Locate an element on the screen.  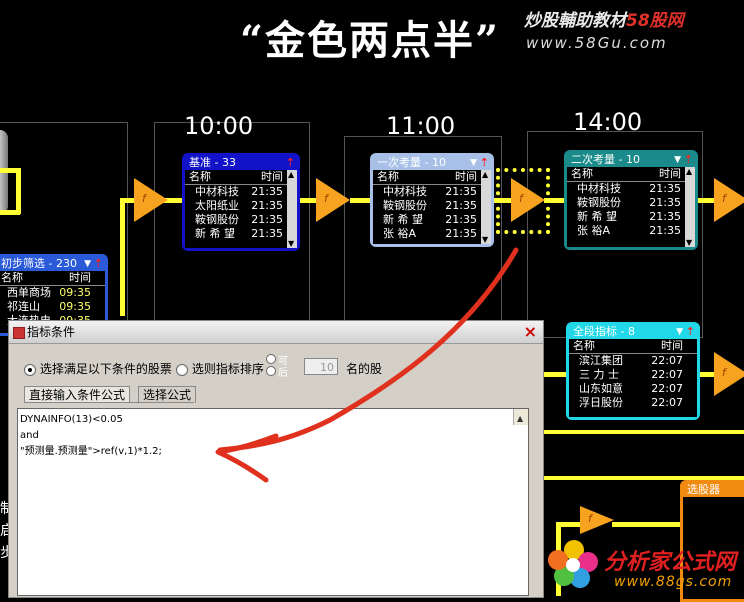
annotation-arrow-line is located at coordinates (368, 350).